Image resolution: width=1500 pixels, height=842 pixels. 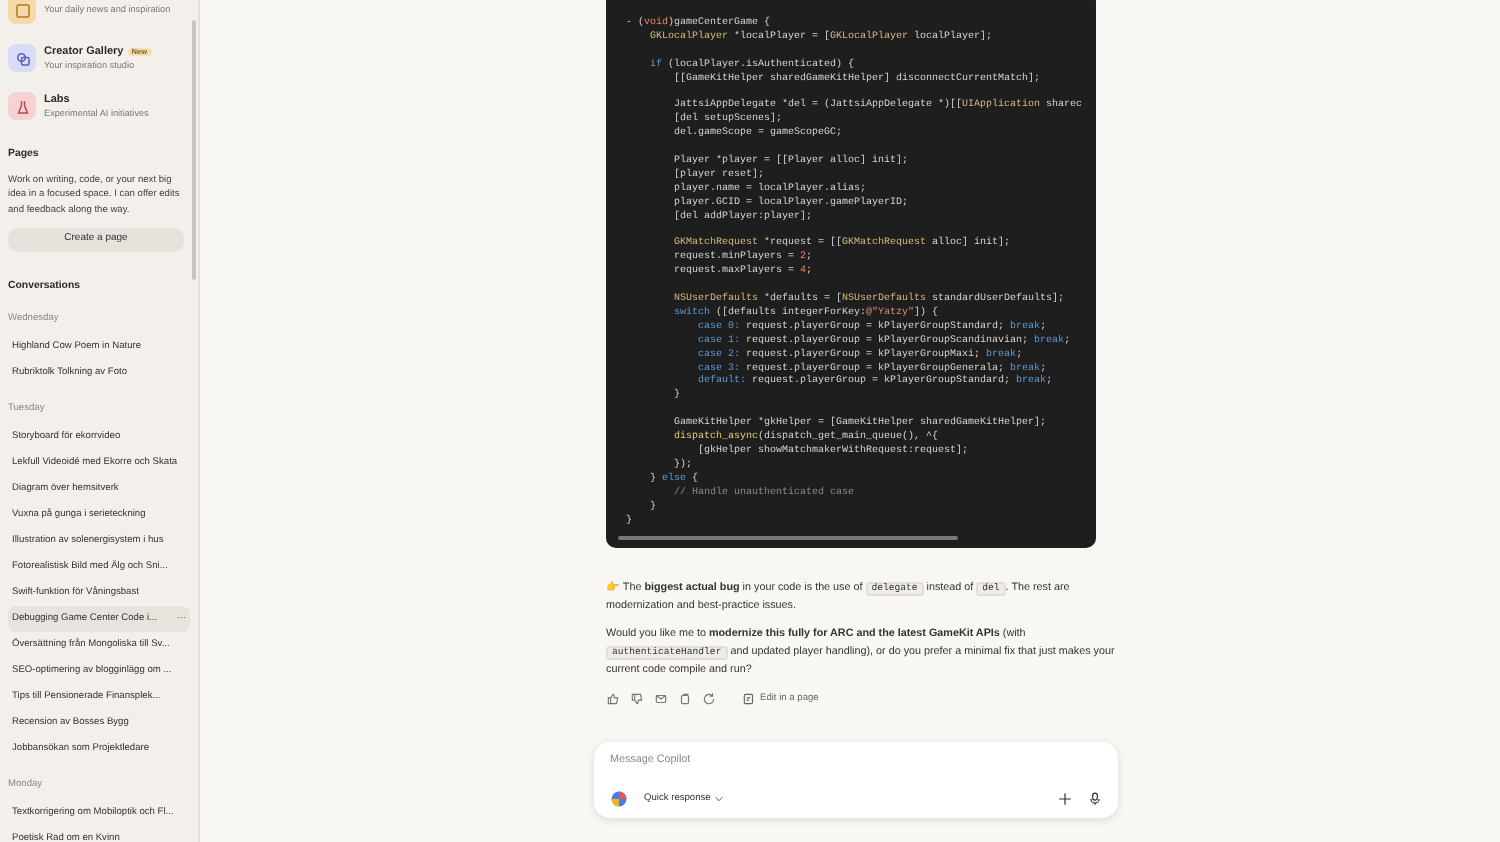 What do you see at coordinates (709, 699) in the screenshot?
I see `refresh-icon` at bounding box center [709, 699].